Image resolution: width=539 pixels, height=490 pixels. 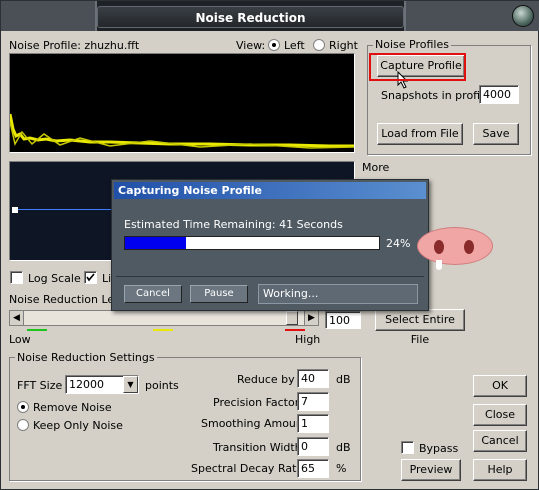 I want to click on spectrum-line, so click(x=181, y=130).